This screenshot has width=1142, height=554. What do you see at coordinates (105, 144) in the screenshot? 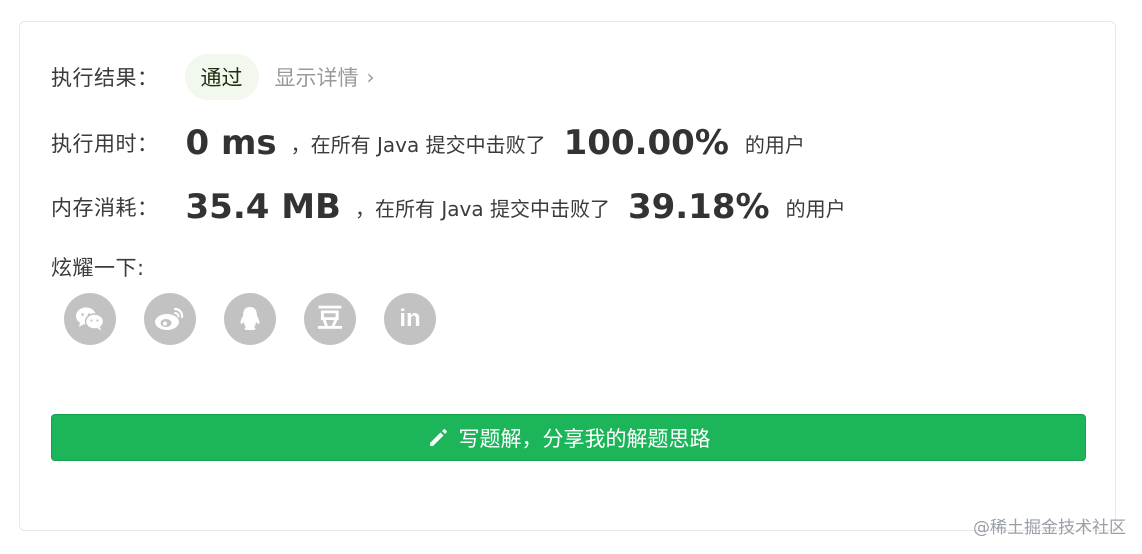
I see `runtime-label: 执行用时：` at bounding box center [105, 144].